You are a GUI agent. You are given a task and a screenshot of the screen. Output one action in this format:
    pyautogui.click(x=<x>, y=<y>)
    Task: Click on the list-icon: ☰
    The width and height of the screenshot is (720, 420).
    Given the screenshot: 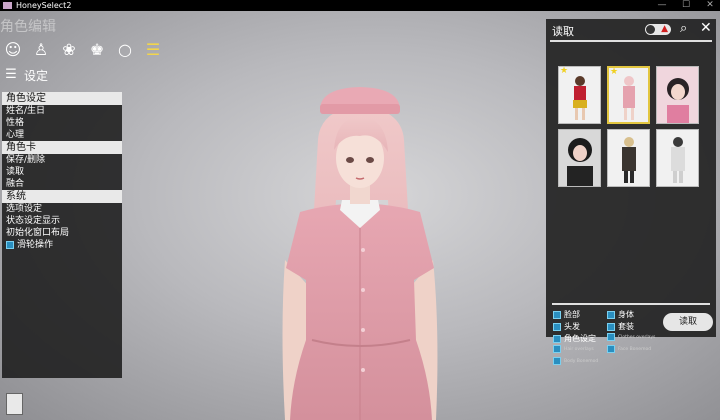 What is the action you would take?
    pyautogui.click(x=153, y=50)
    